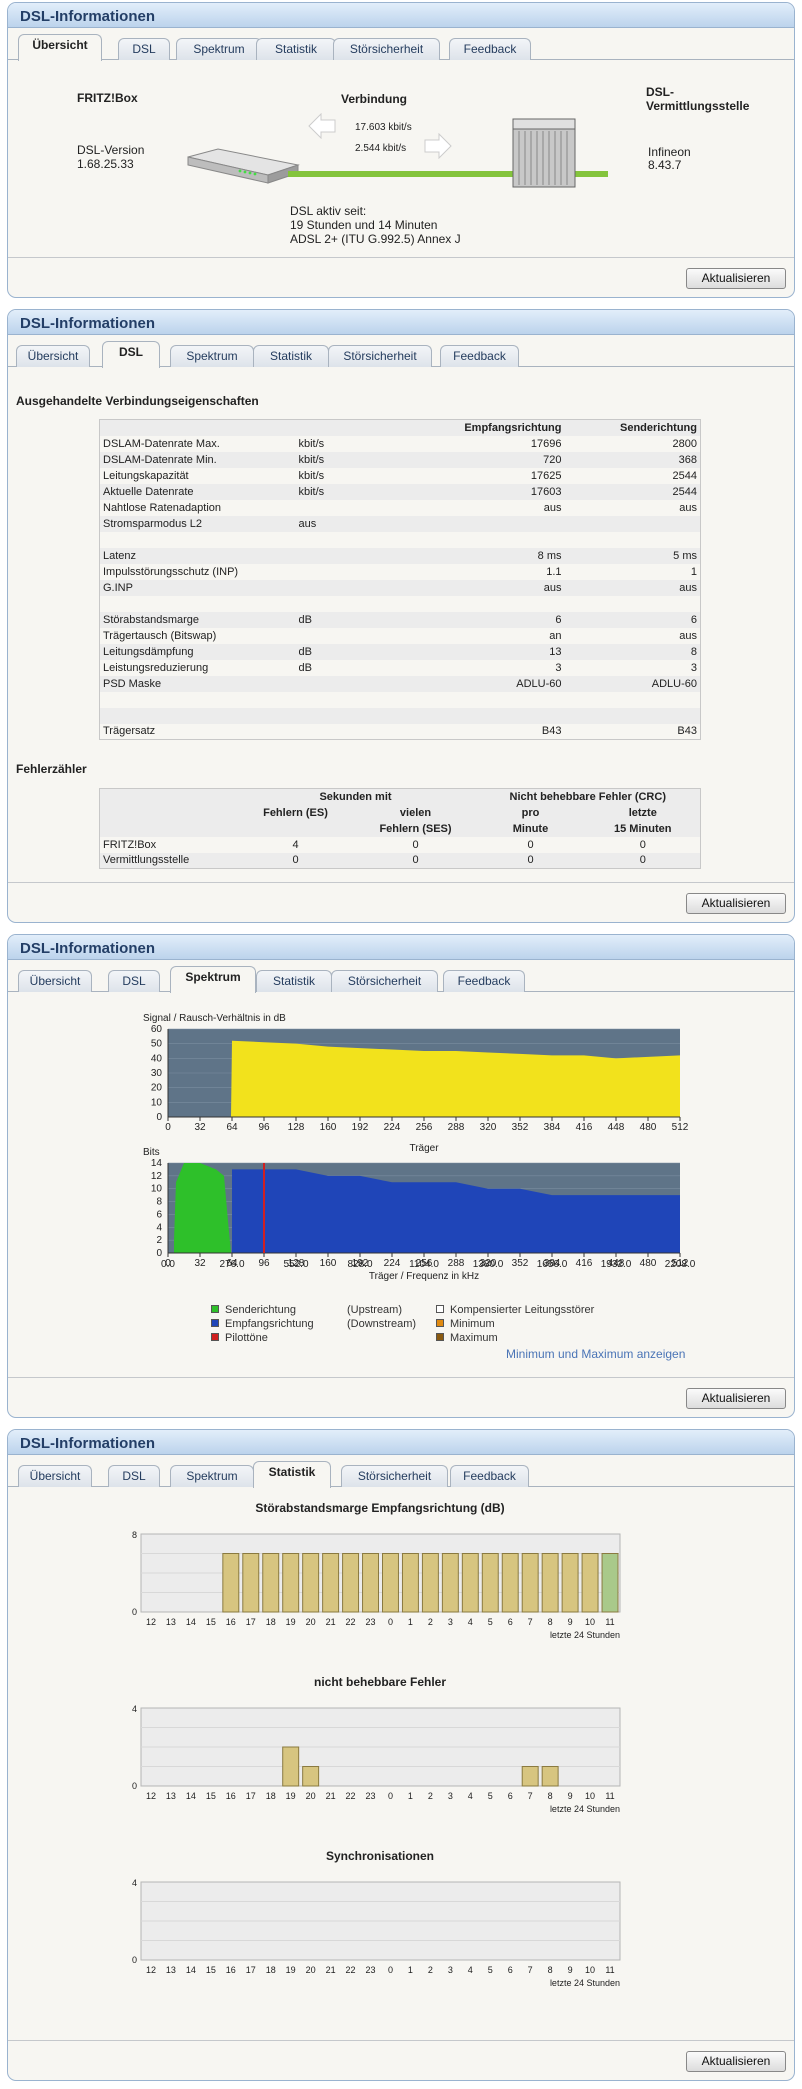  What do you see at coordinates (379, 1508) in the screenshot?
I see `stat-chart-title: Störabstandsmarge Empfangsrichtung (dB)` at bounding box center [379, 1508].